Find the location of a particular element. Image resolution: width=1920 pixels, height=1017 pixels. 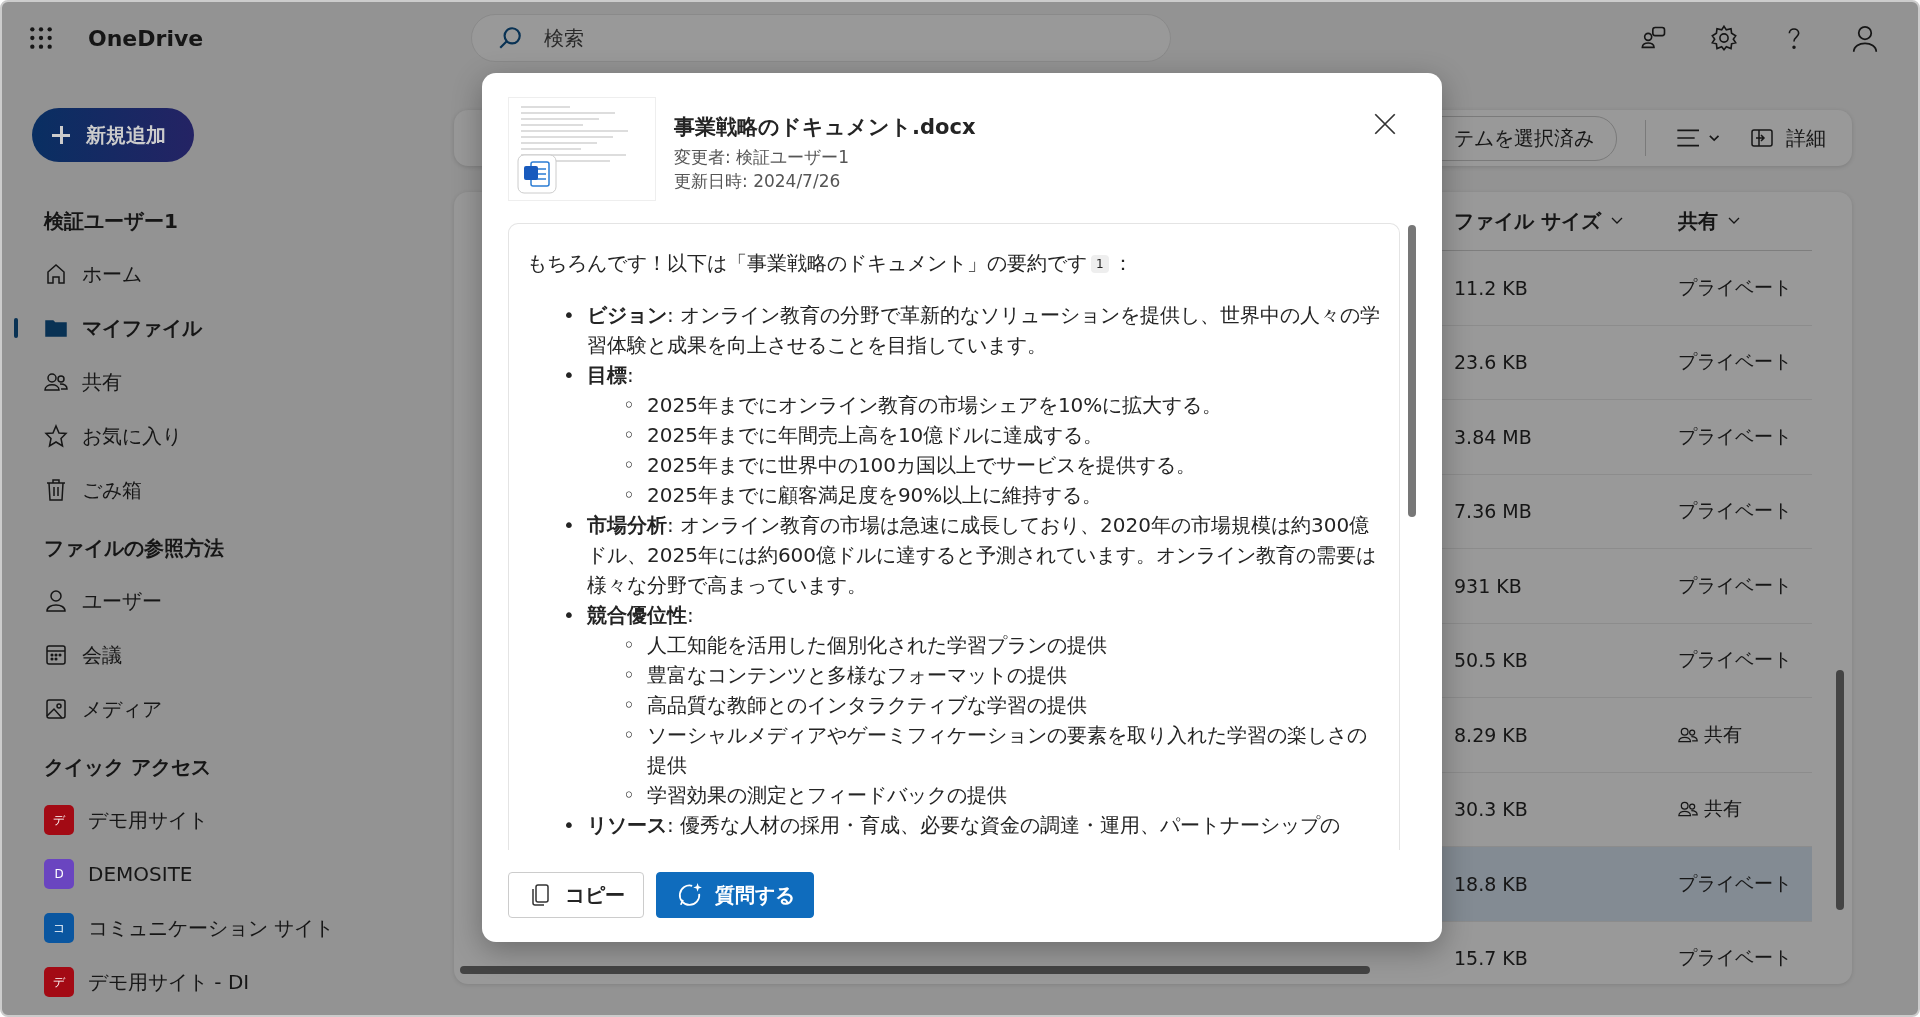

copy-button: コピー is located at coordinates (576, 895).